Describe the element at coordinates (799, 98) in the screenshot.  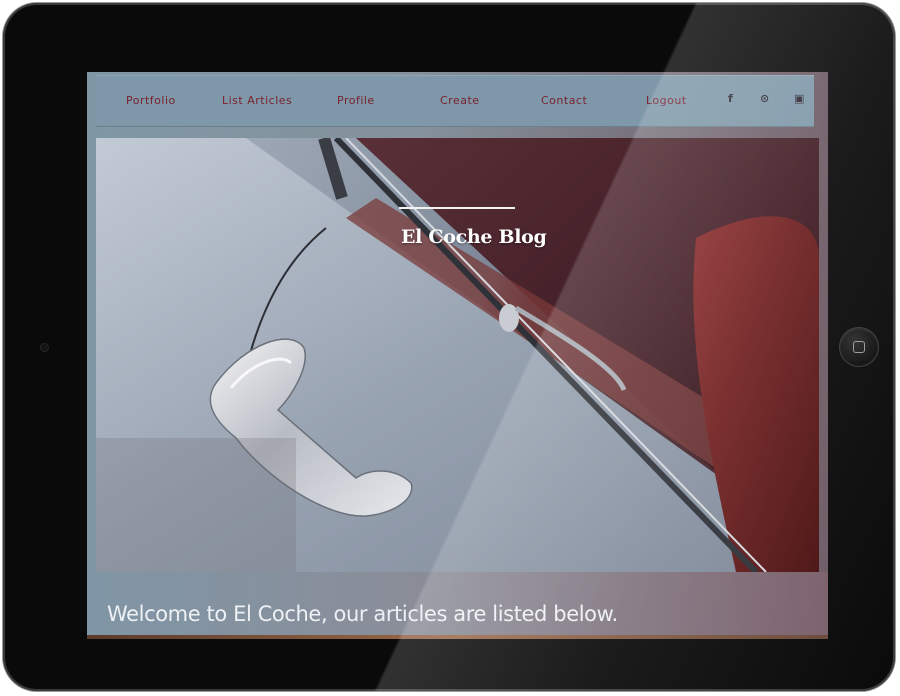
I see `instagram-icon: ▣` at that location.